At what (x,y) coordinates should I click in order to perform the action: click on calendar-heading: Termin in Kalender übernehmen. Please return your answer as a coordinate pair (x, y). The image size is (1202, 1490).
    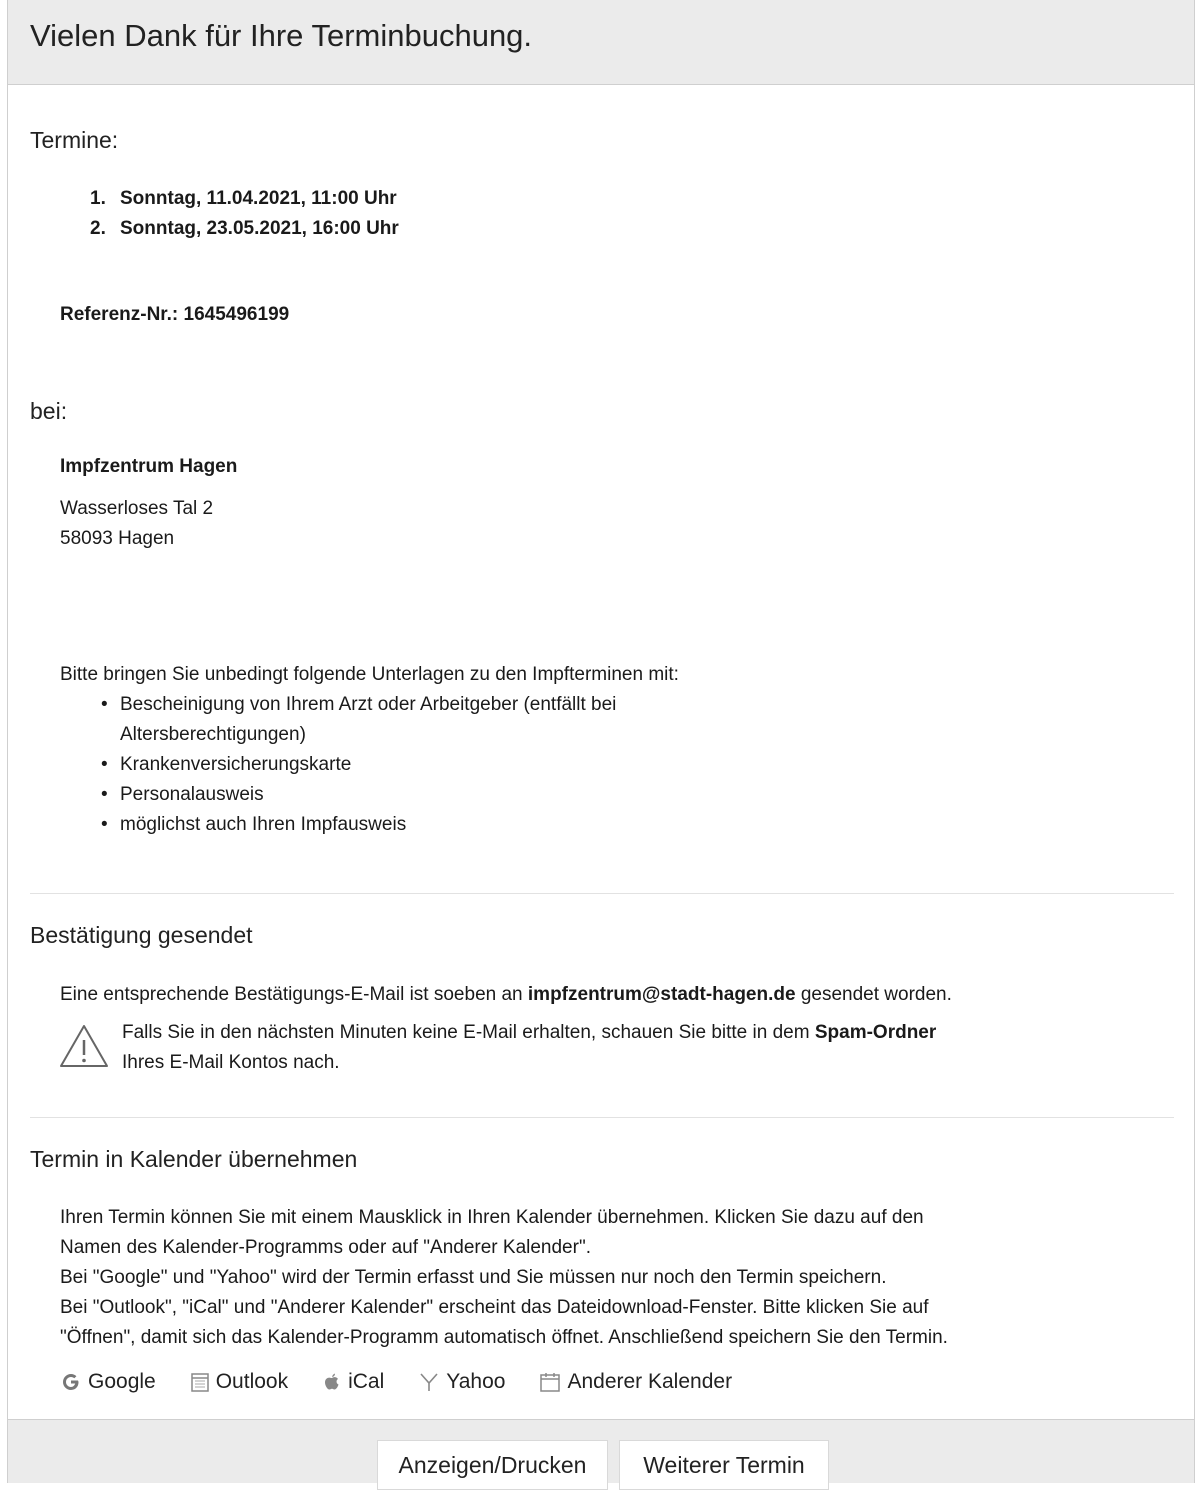
    Looking at the image, I should click on (194, 1159).